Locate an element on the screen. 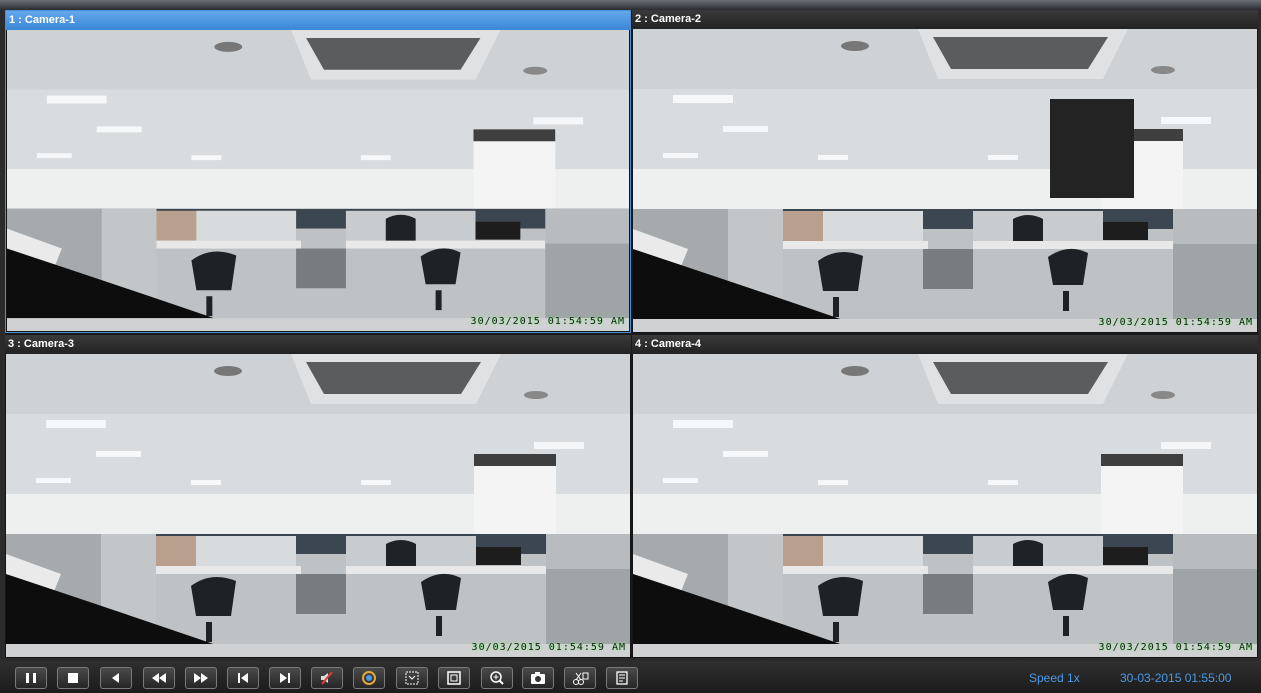  snapshot-button is located at coordinates (538, 678).